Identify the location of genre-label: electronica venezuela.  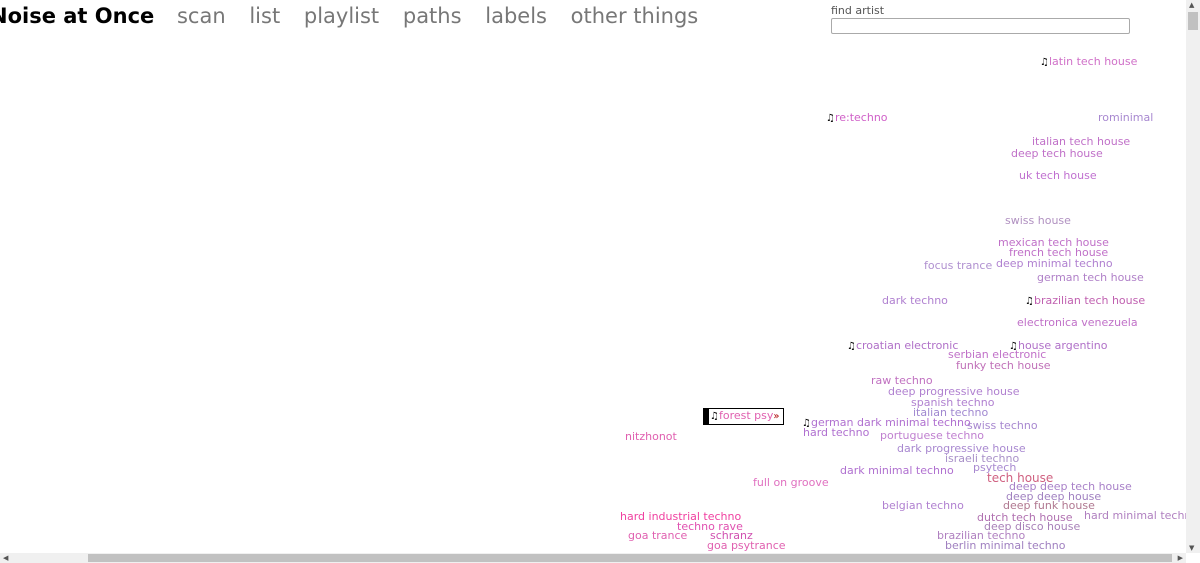
(1077, 322).